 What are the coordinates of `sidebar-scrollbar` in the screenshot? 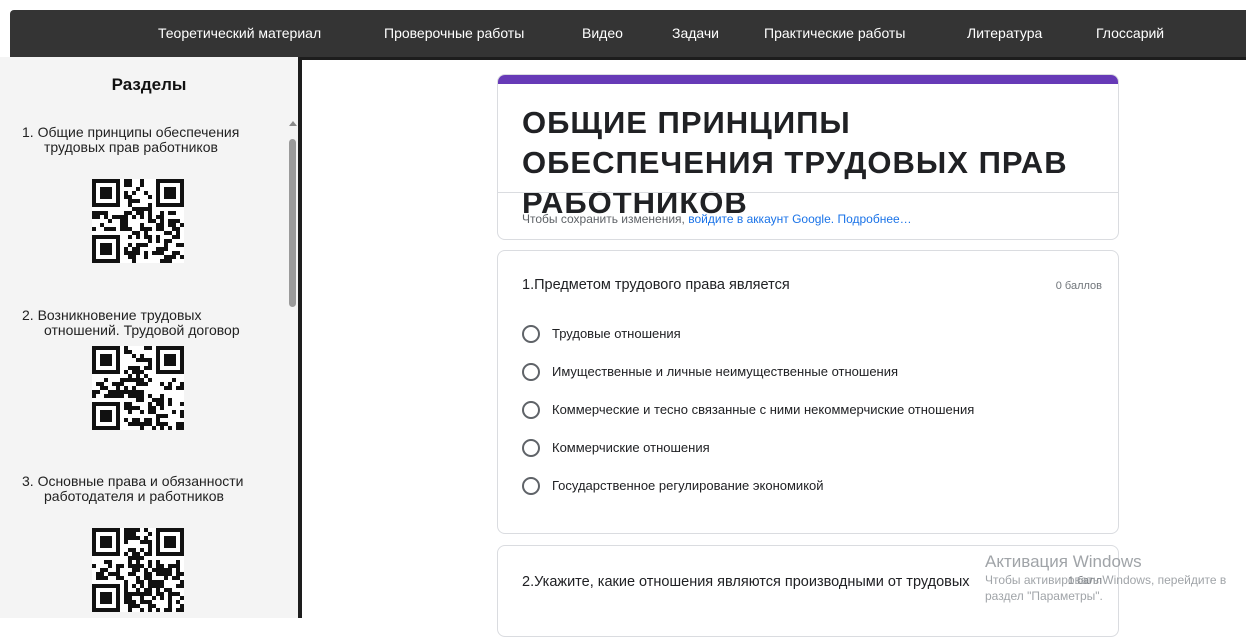 It's located at (292, 368).